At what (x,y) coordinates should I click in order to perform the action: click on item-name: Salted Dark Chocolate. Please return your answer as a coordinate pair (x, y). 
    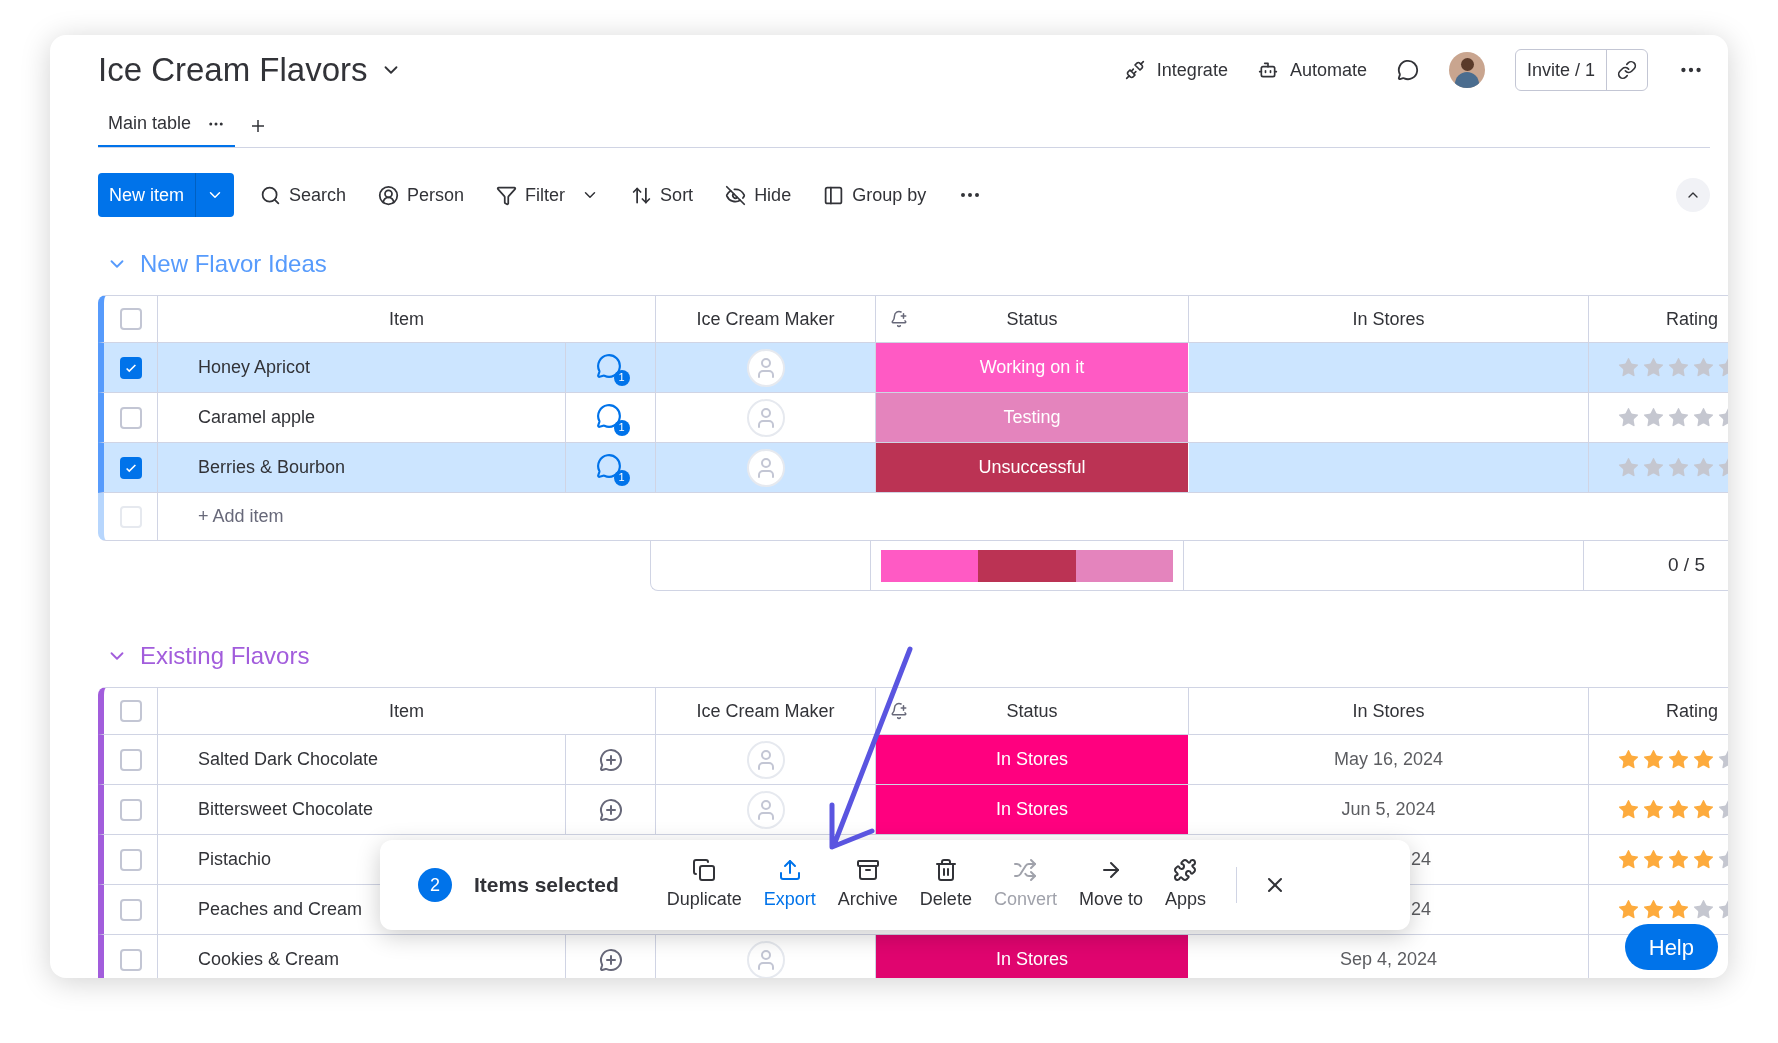
    Looking at the image, I should click on (288, 759).